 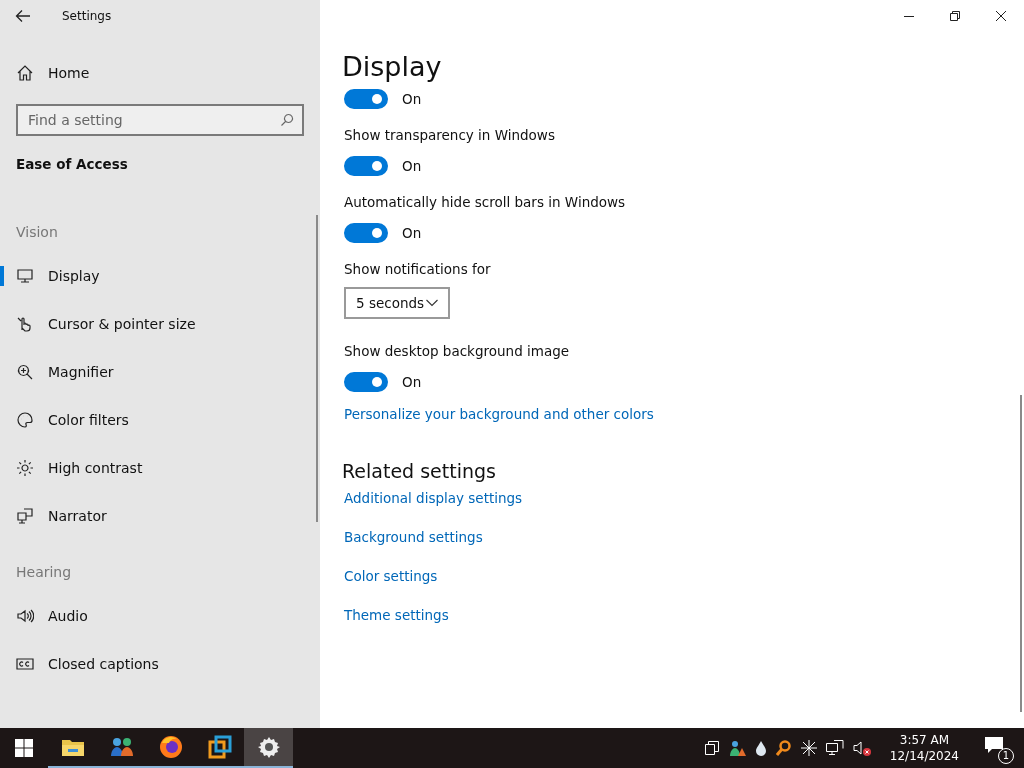 I want to click on clock-time: 3:57 AM, so click(x=924, y=740).